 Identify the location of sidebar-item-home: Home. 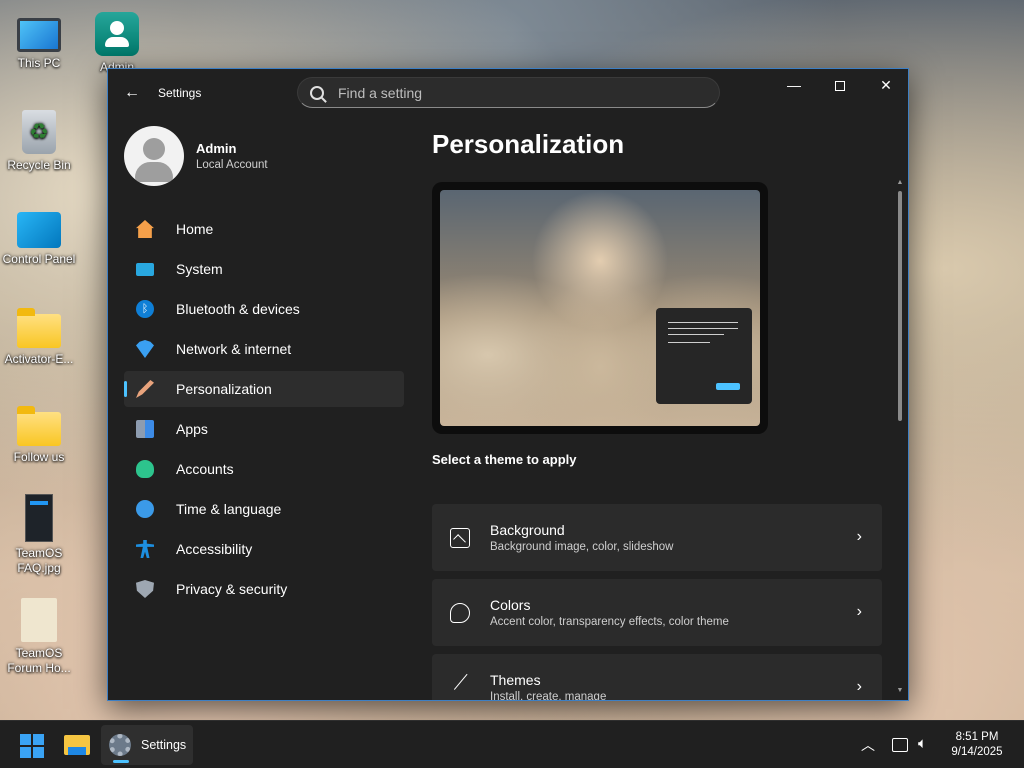
(264, 229).